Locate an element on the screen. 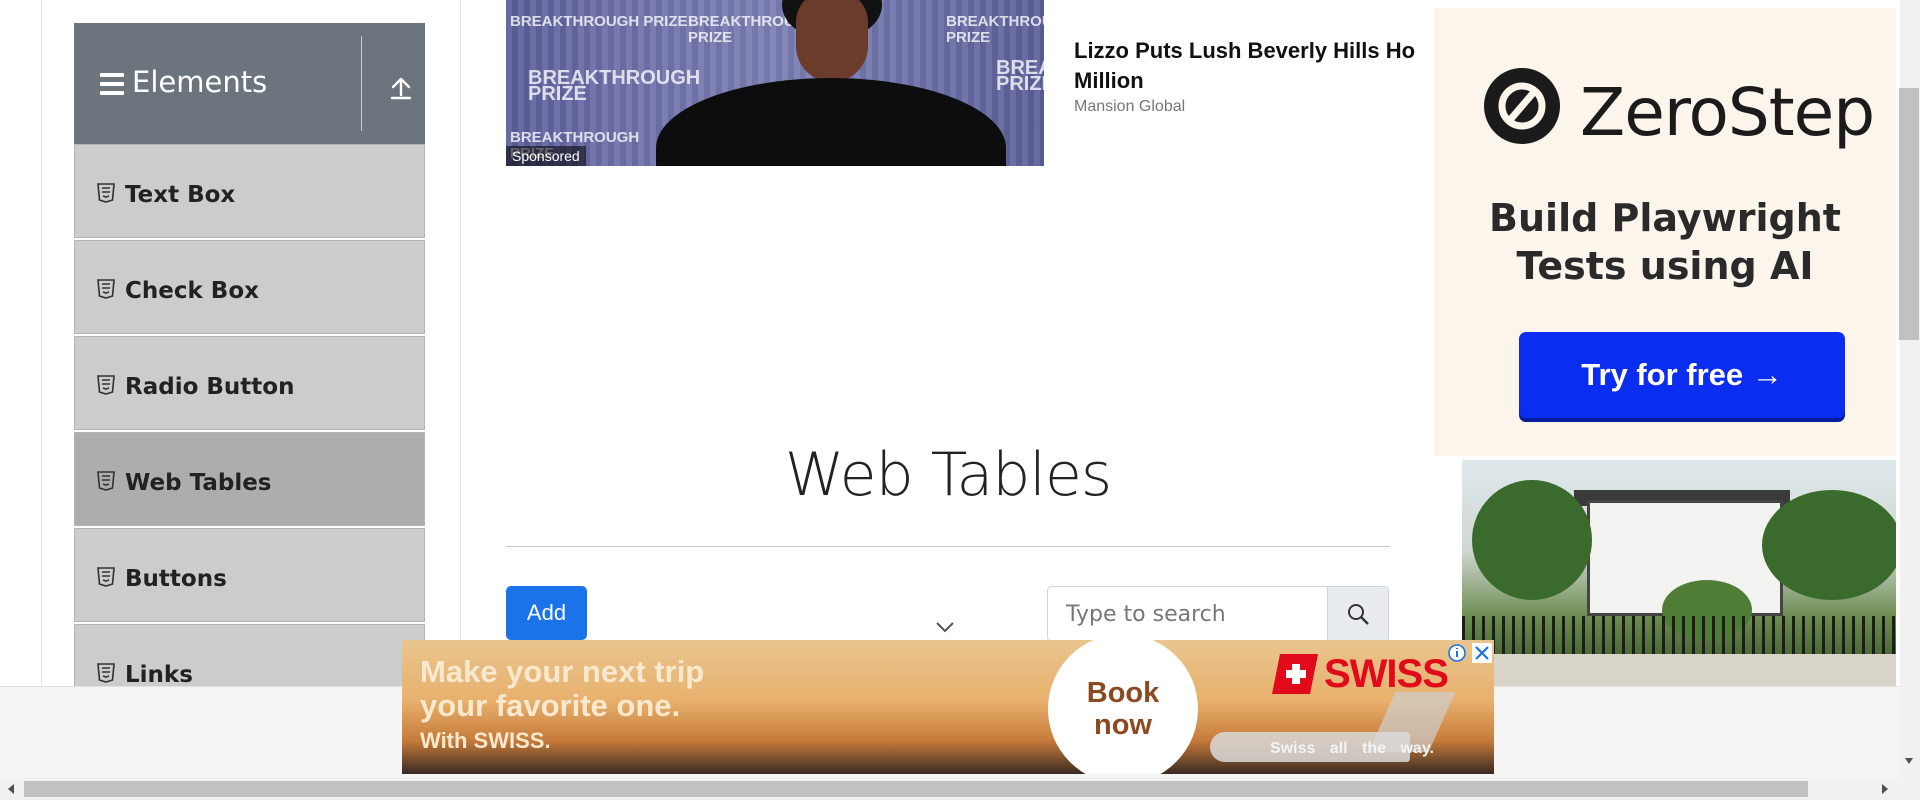 The height and width of the screenshot is (800, 1920). content-divider is located at coordinates (460, 343).